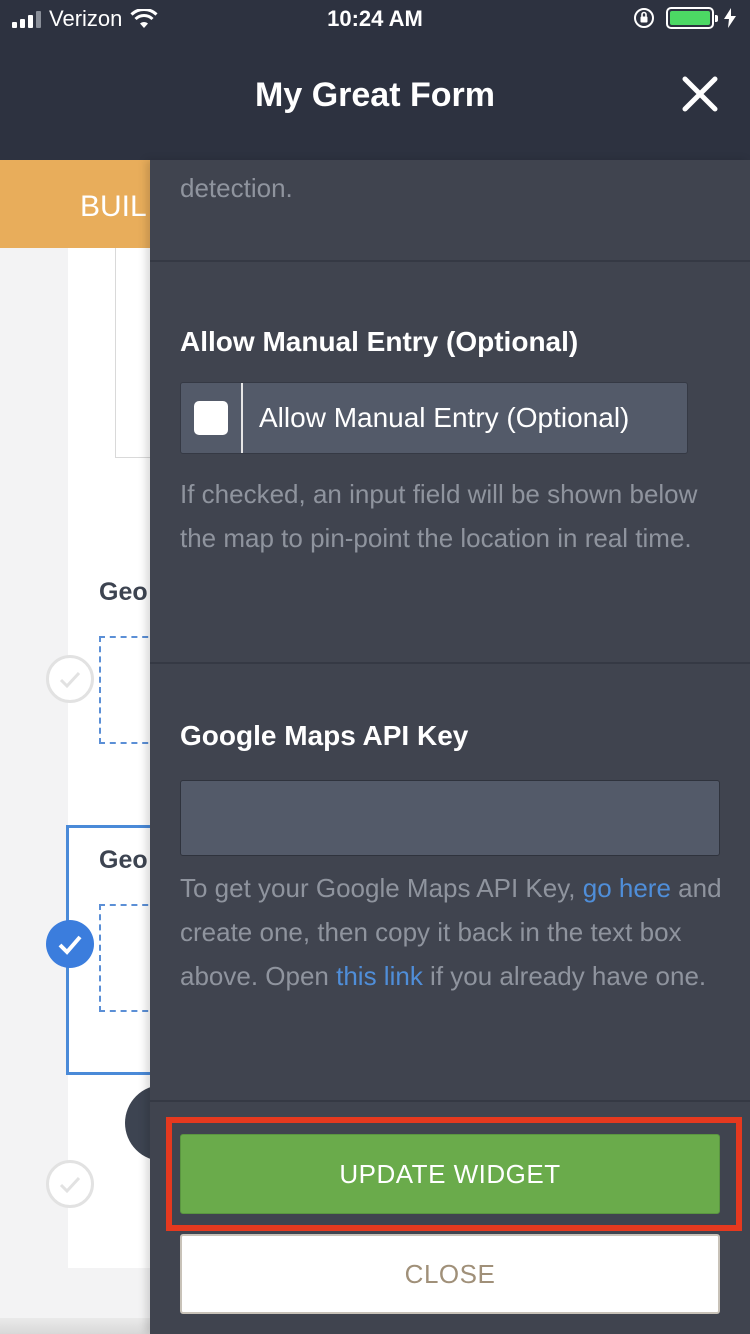 This screenshot has width=750, height=1334. What do you see at coordinates (450, 818) in the screenshot?
I see `api-key-input` at bounding box center [450, 818].